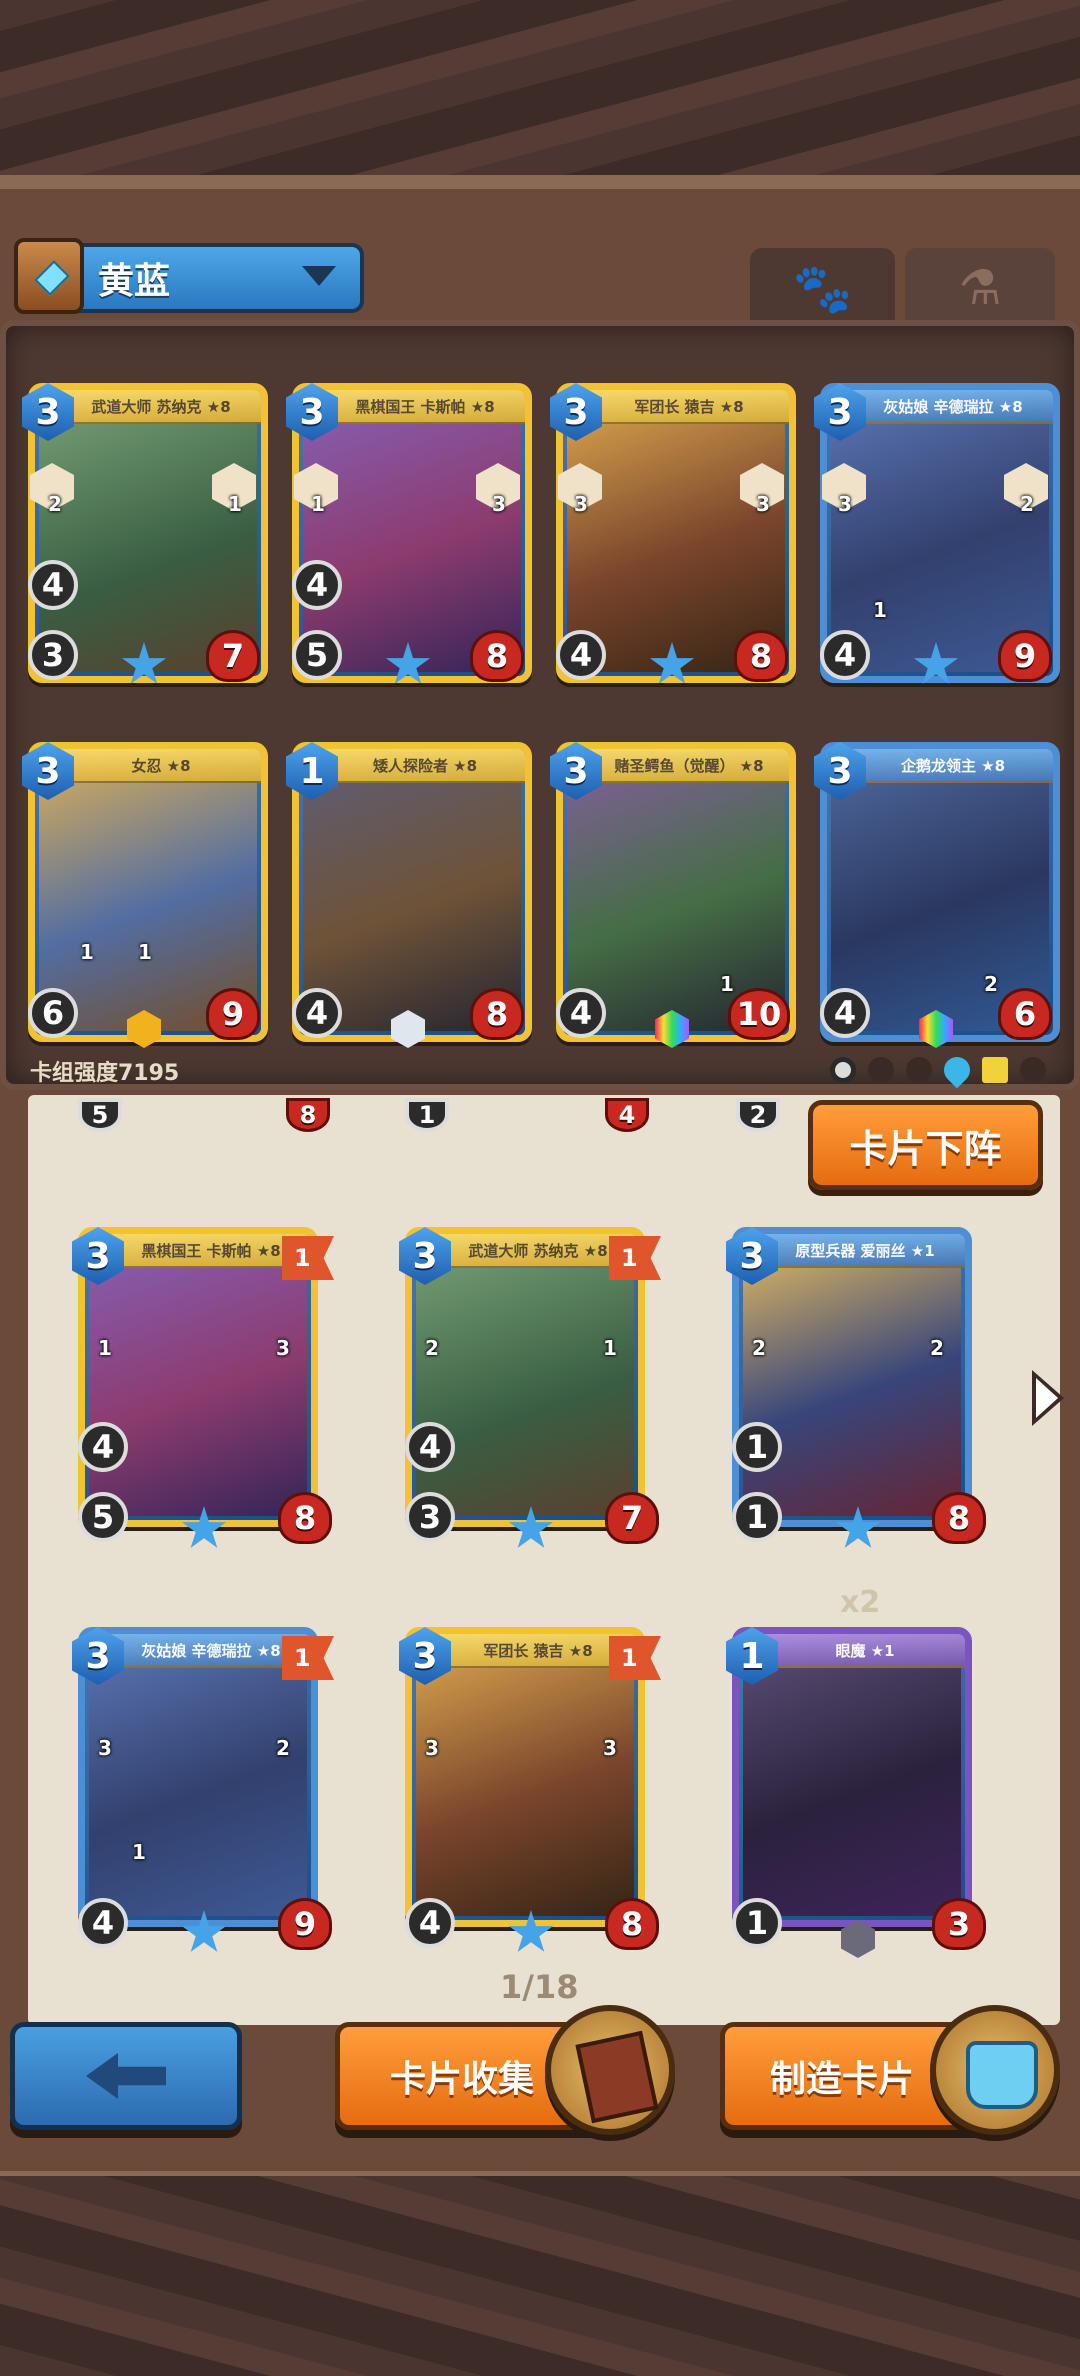 This screenshot has height=2376, width=1080. I want to click on card-health: 10, so click(759, 1014).